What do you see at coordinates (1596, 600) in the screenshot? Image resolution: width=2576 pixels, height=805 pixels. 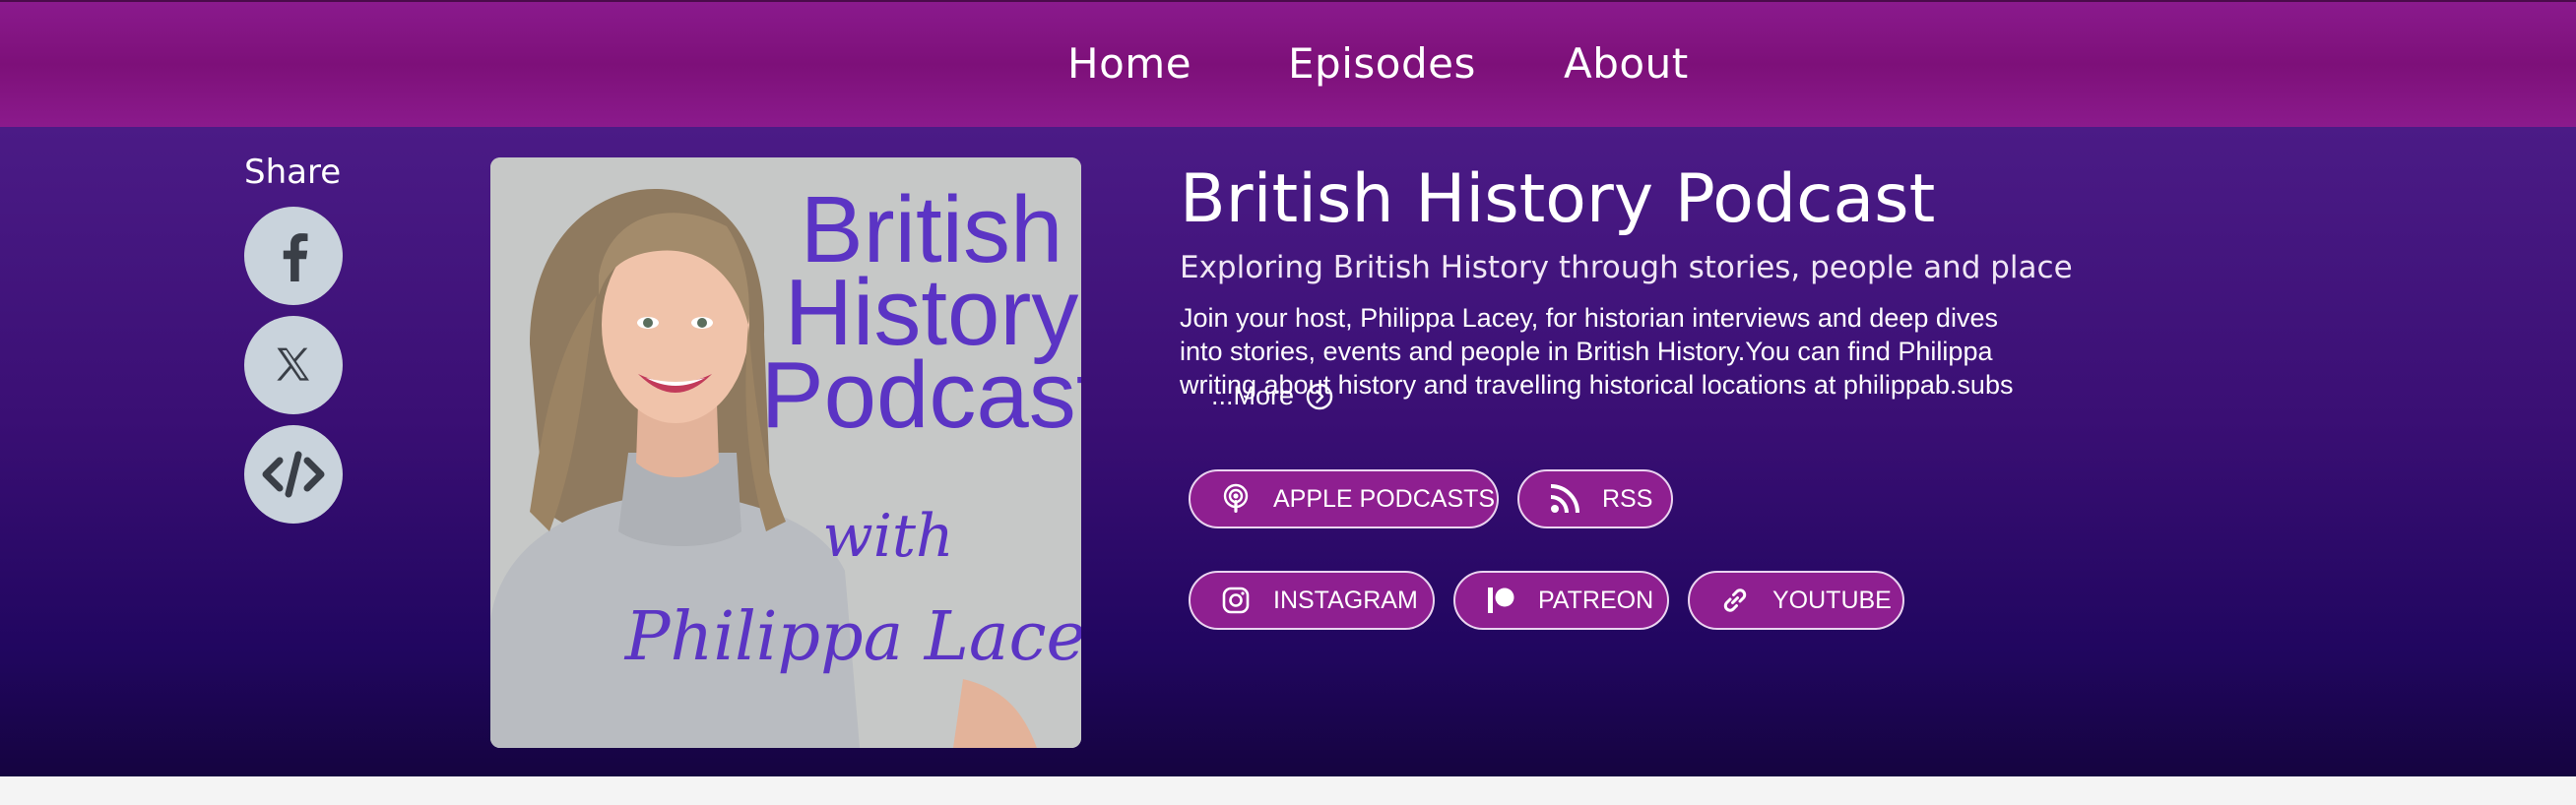 I see `patreon-label: PATREON` at bounding box center [1596, 600].